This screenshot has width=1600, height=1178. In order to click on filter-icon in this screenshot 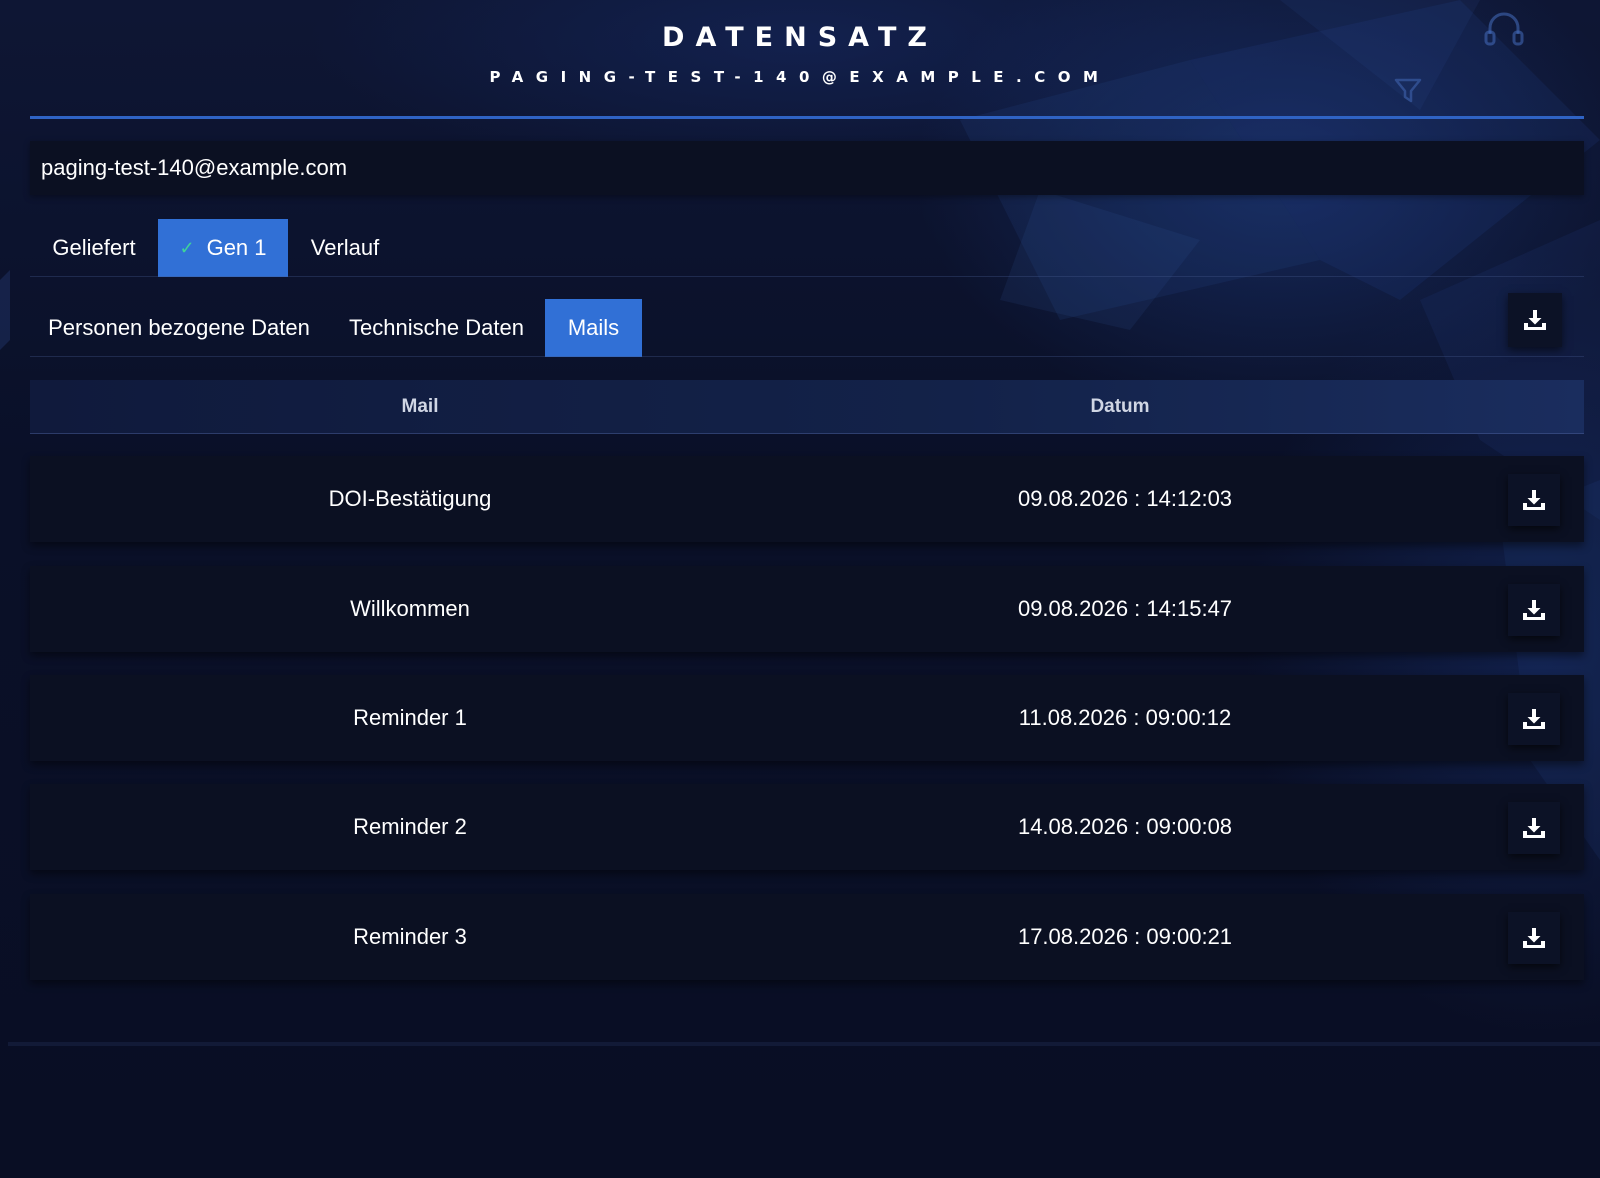, I will do `click(1408, 93)`.